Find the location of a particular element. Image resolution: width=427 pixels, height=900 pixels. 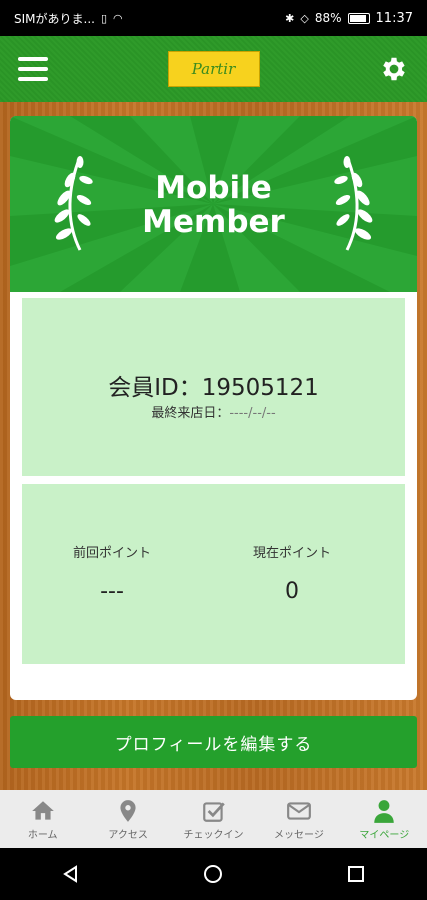

tab-home: ホーム is located at coordinates (42, 819).